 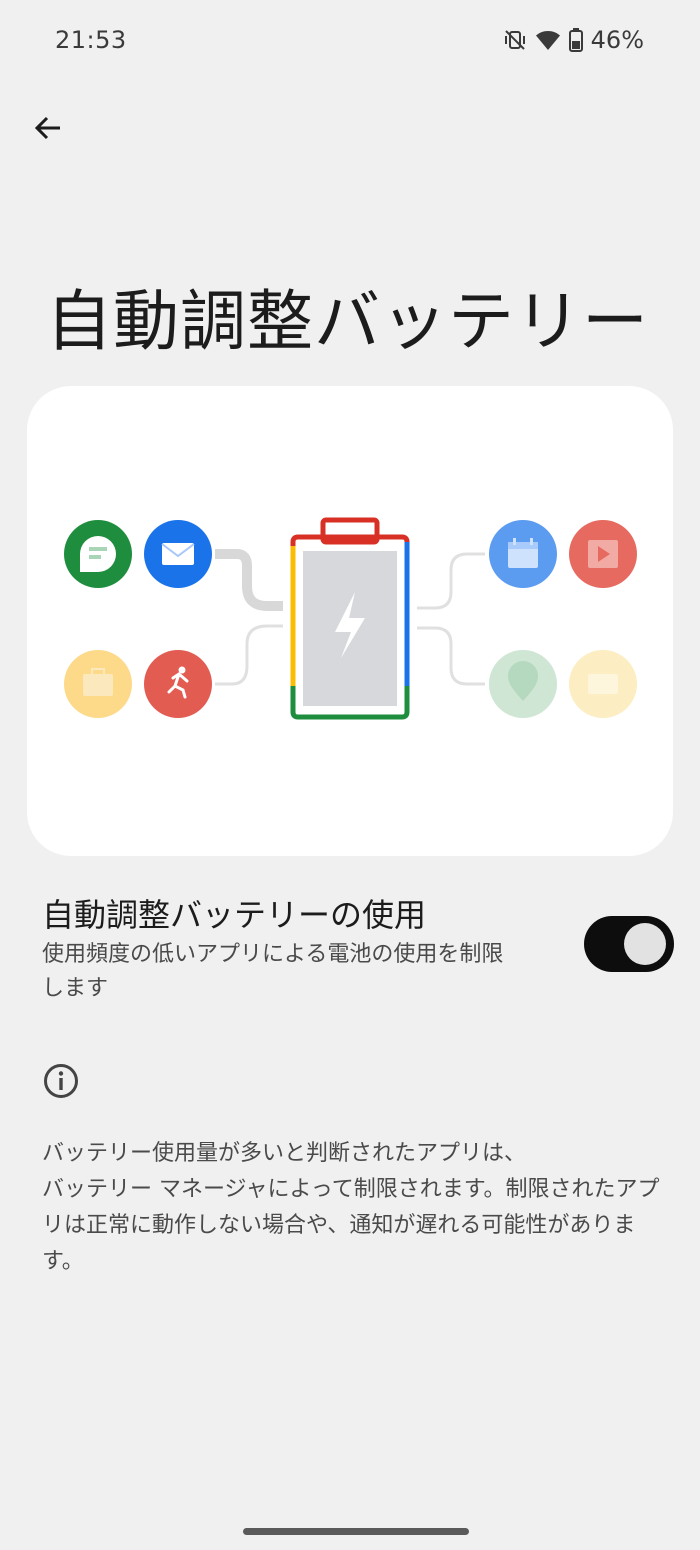 What do you see at coordinates (347, 321) in the screenshot?
I see `page-title: 自動調整バッテリー` at bounding box center [347, 321].